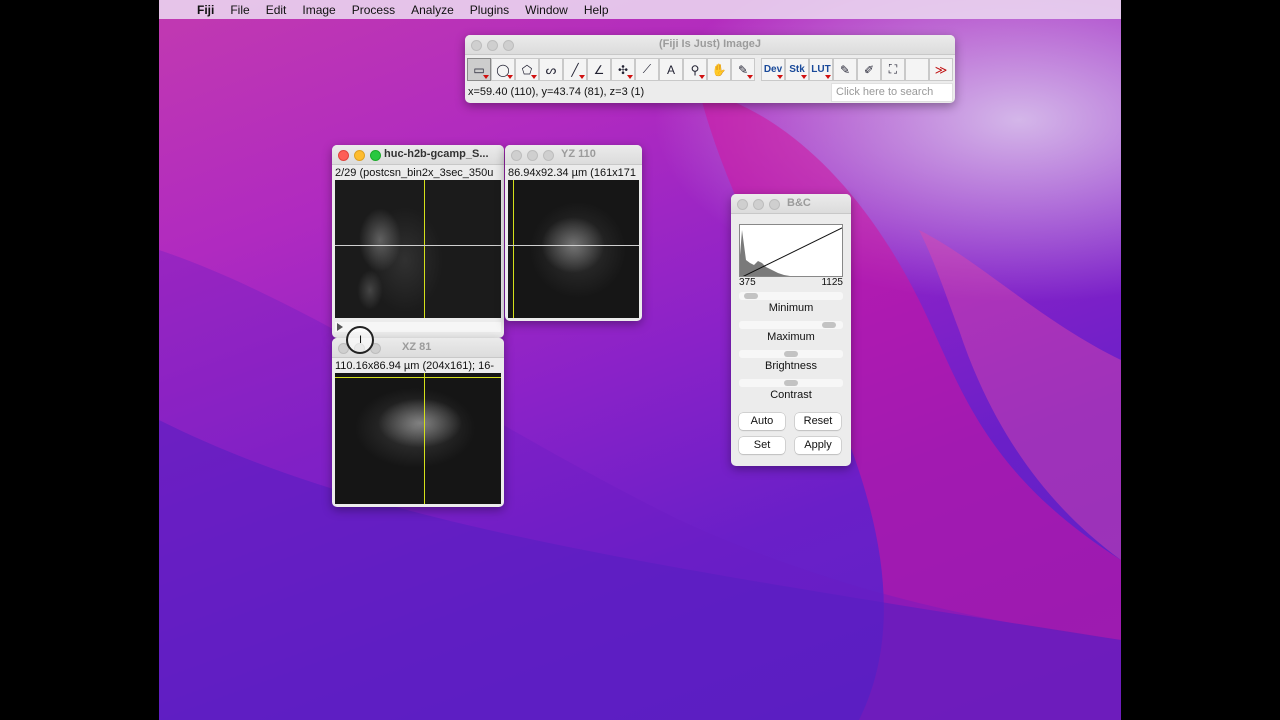 This screenshot has width=1280, height=720. I want to click on minimum-slider-knob, so click(751, 296).